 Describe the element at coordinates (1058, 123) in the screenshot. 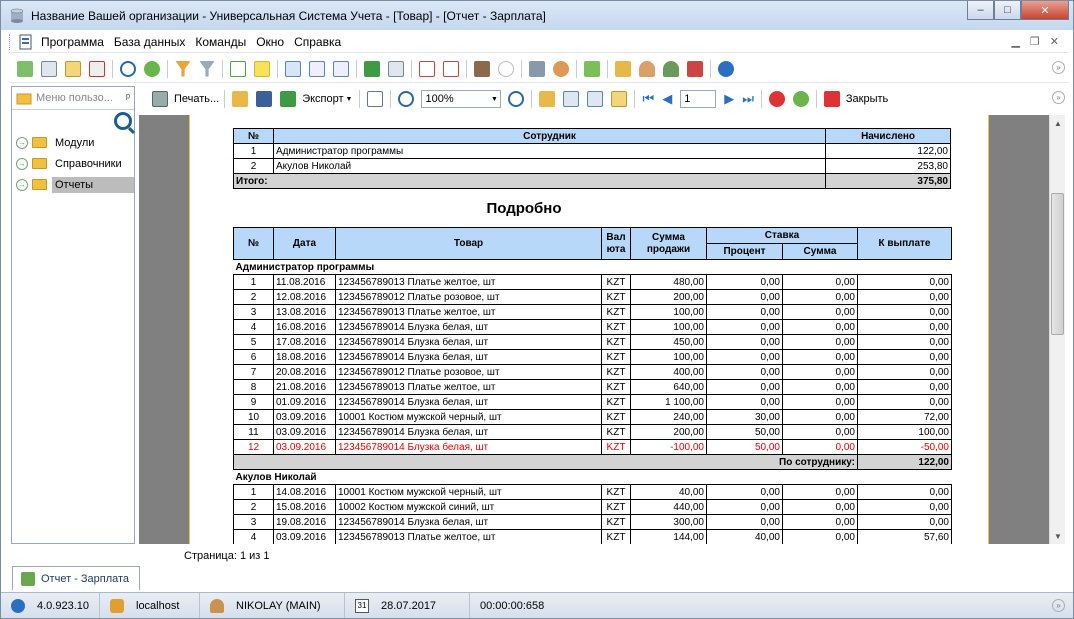

I see `scroll-up-icon: ▲` at that location.